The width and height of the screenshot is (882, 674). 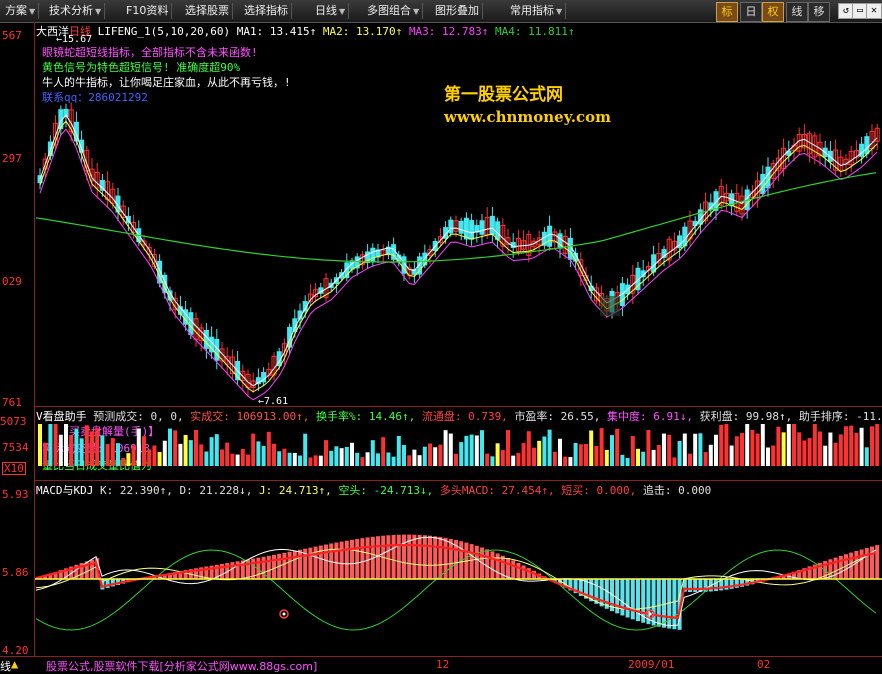 I want to click on cursor-box, so click(x=610, y=306).